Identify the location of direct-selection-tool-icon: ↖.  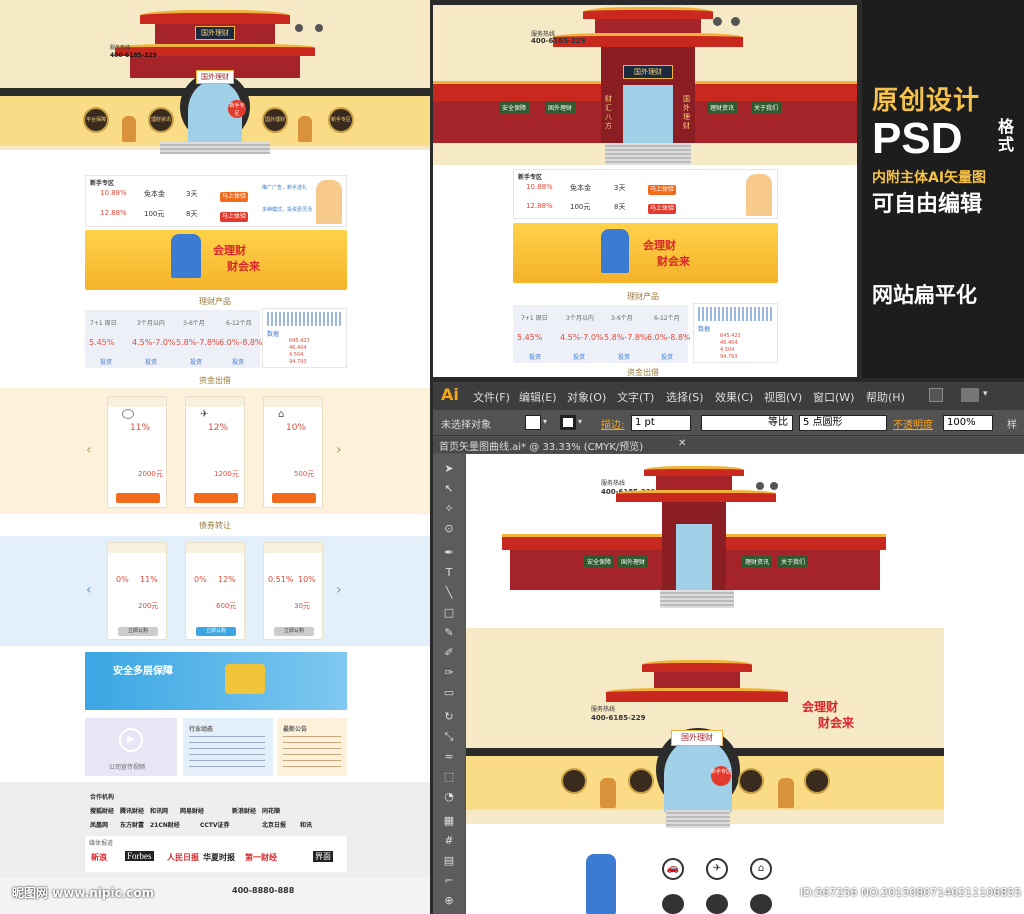
(449, 489).